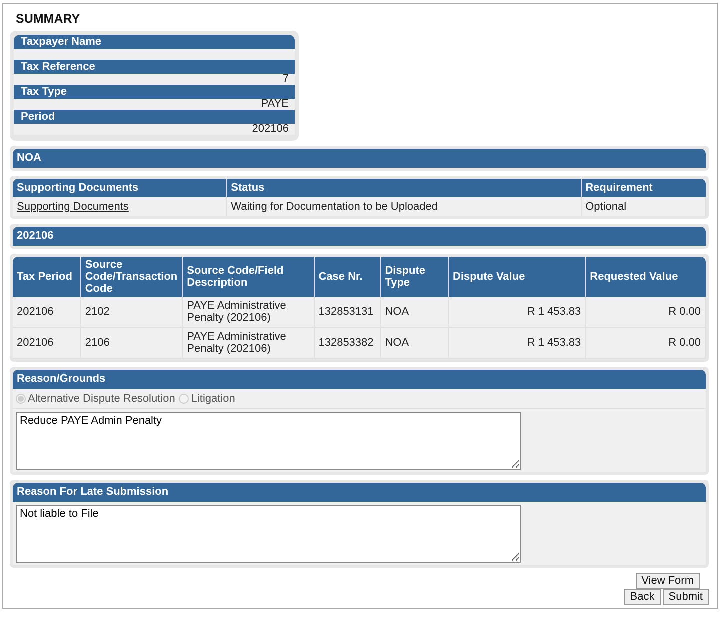 The height and width of the screenshot is (628, 727). I want to click on field-label: Taxpayer Name, so click(154, 42).